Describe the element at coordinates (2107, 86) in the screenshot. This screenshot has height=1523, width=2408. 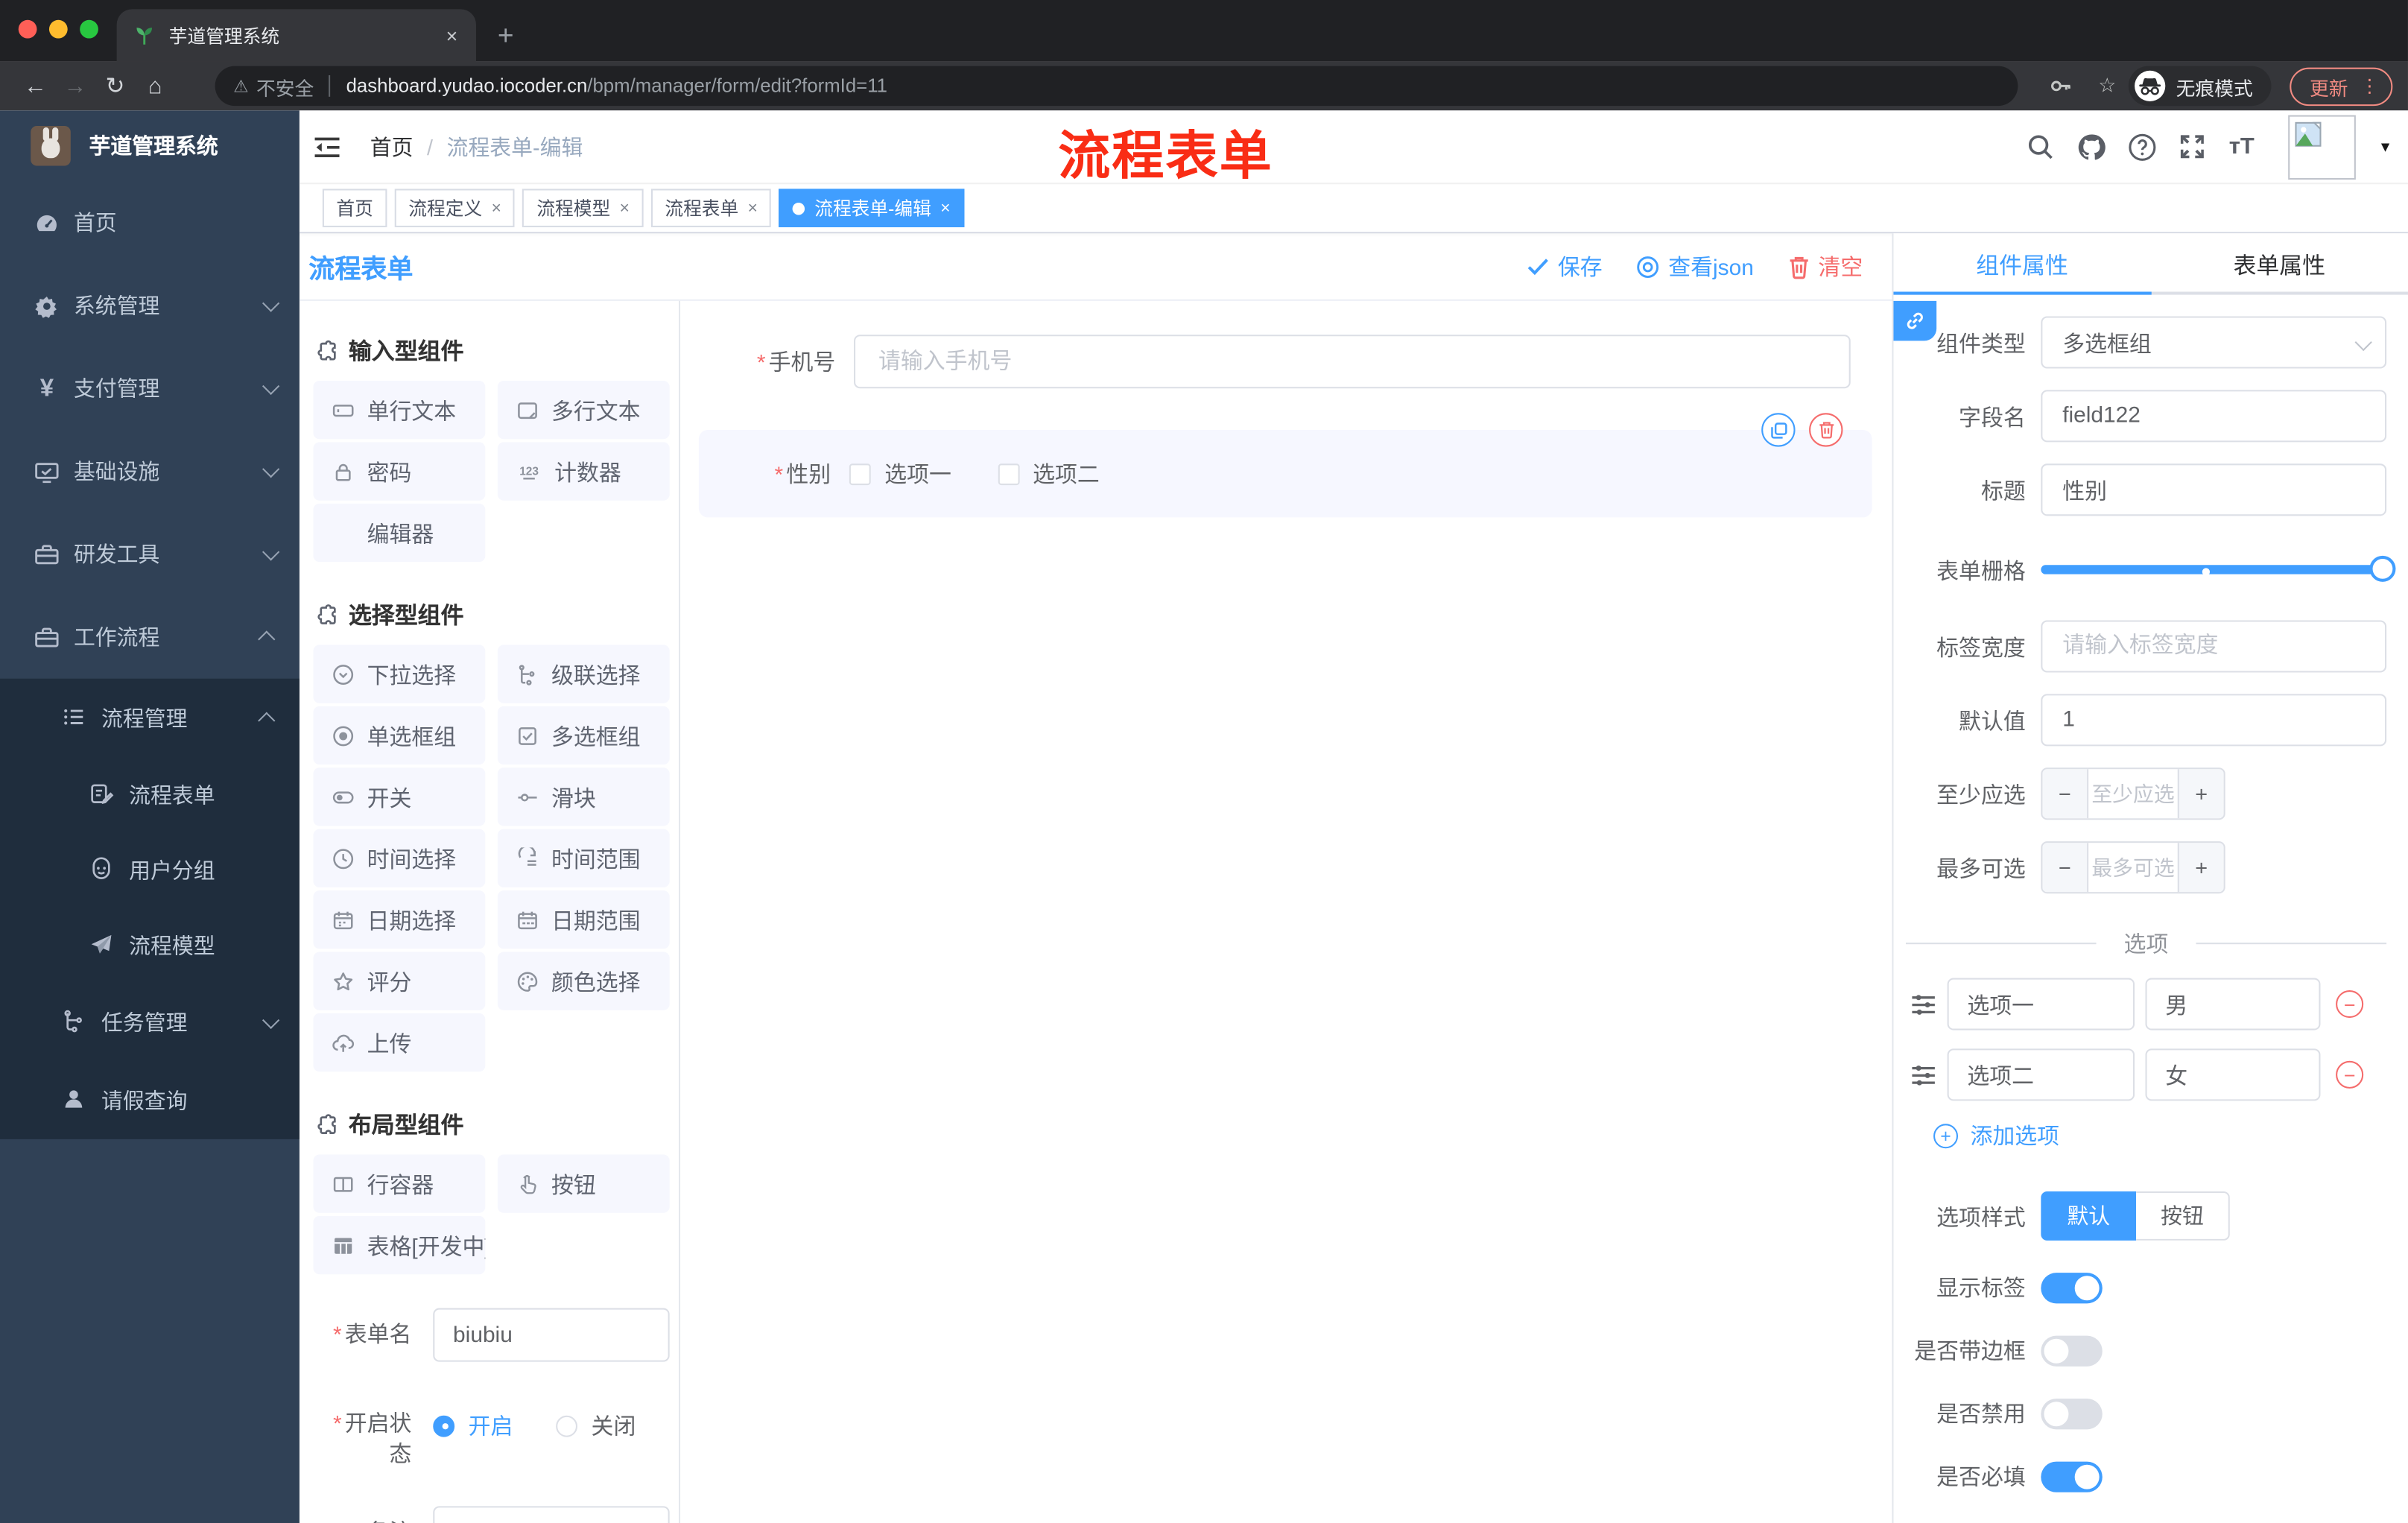
I see `bookmark-star-icon: ☆` at that location.